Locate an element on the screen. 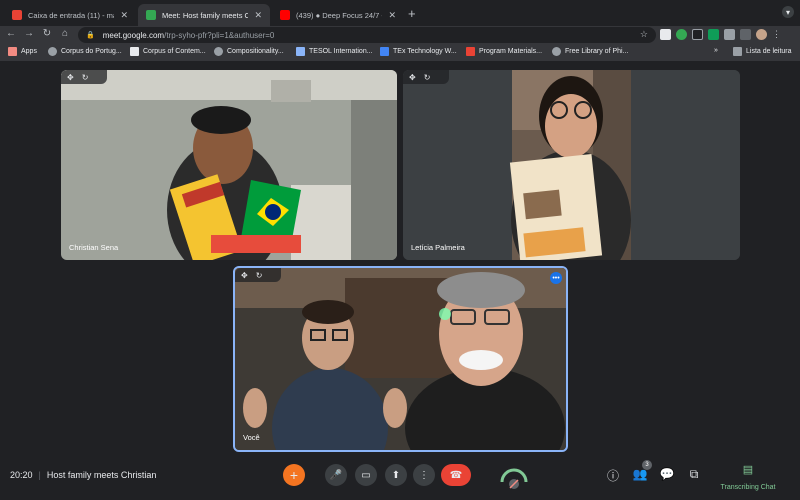  camera-icon: ▭ is located at coordinates (366, 475).